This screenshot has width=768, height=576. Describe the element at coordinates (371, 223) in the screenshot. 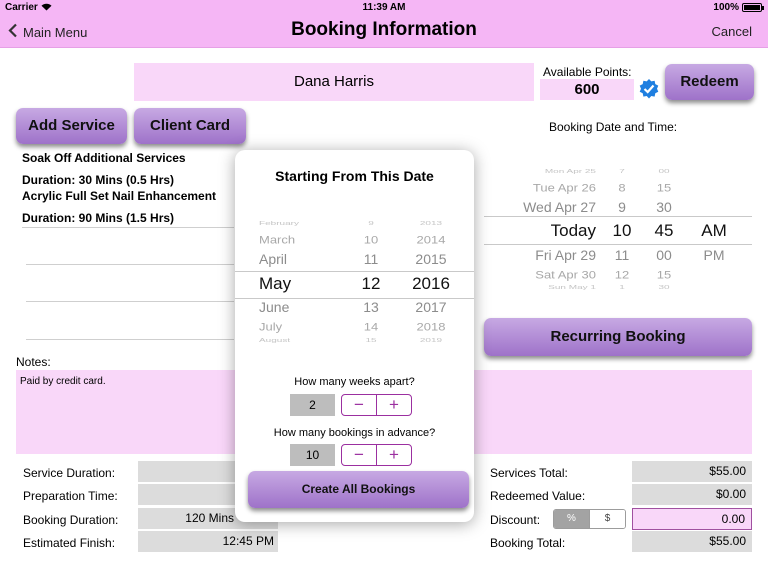

I see `picker-day: 9` at that location.